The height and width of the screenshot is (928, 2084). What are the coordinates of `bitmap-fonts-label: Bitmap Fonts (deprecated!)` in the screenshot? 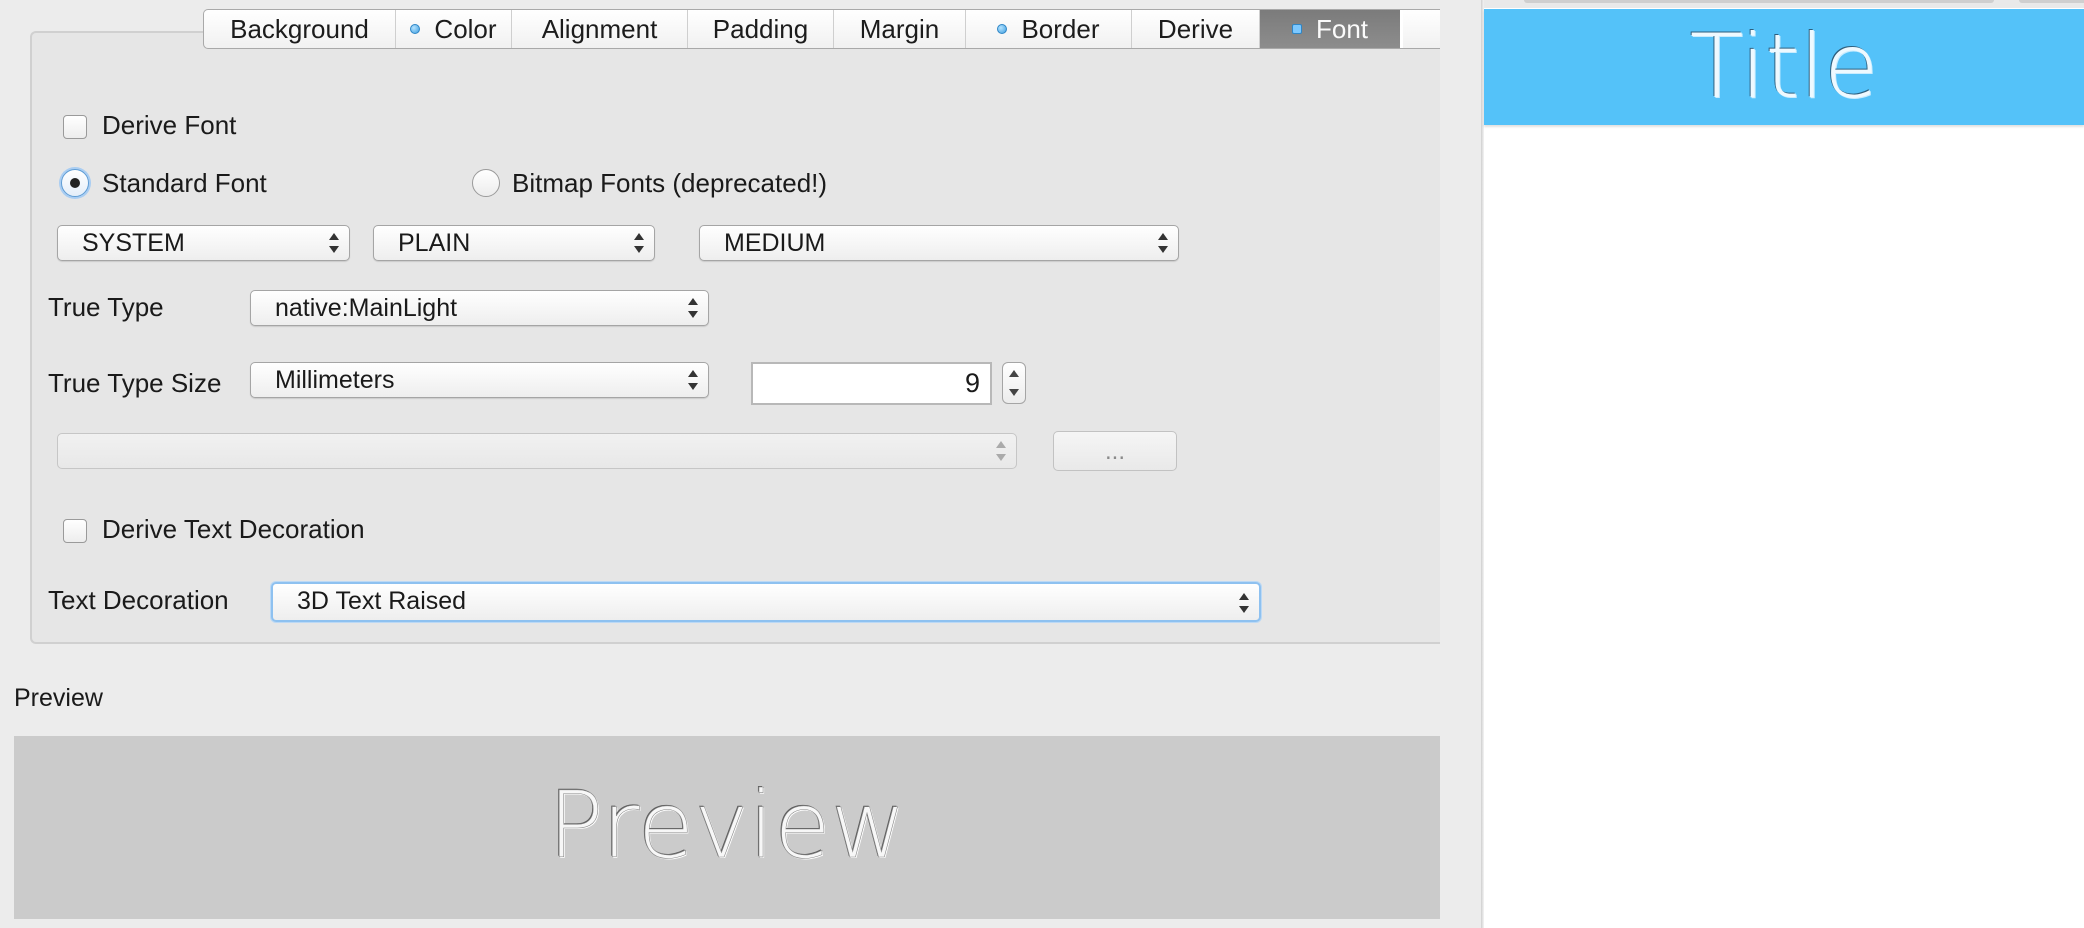 It's located at (670, 183).